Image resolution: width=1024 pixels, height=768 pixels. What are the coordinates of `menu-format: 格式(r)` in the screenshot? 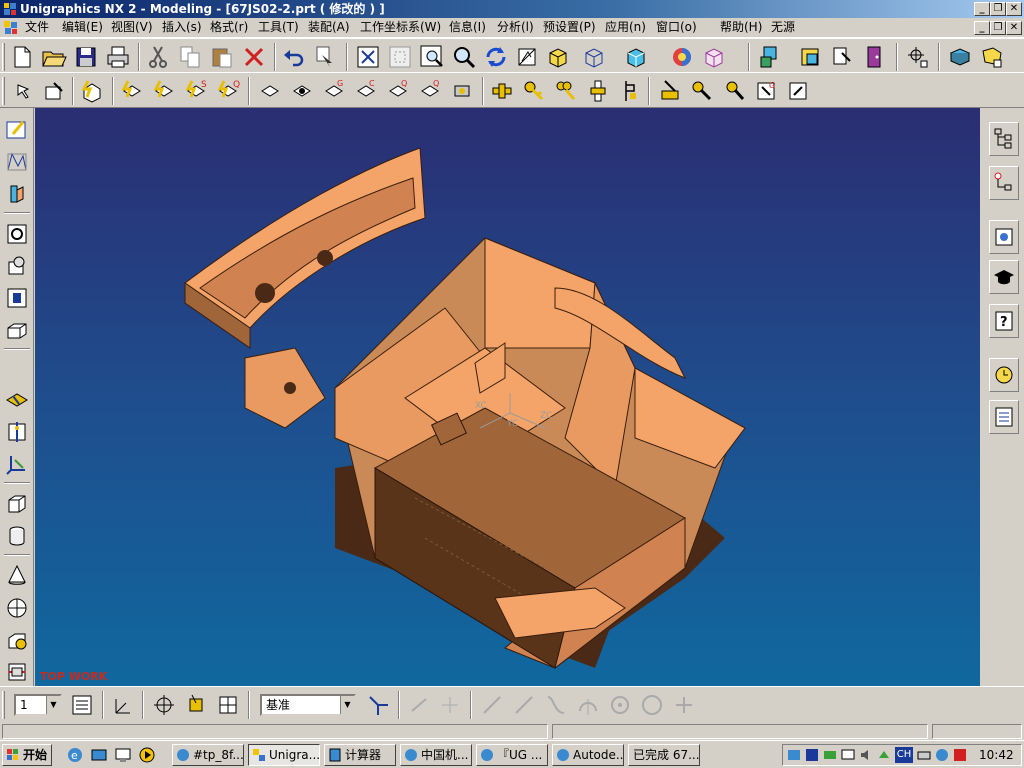 It's located at (229, 27).